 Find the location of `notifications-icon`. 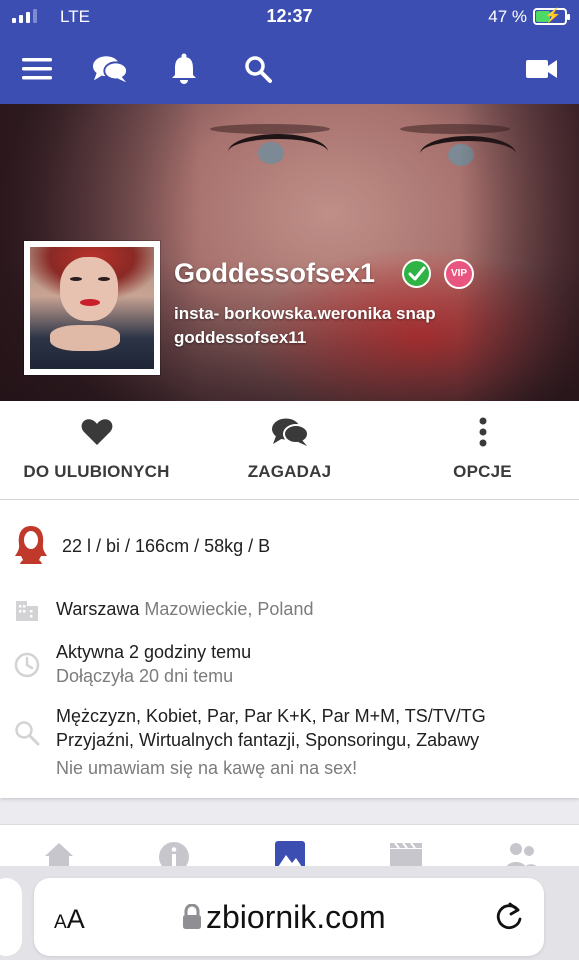

notifications-icon is located at coordinates (184, 69).